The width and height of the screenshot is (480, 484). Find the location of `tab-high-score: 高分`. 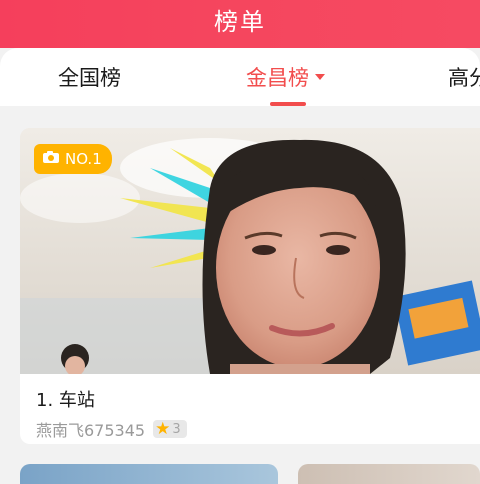

tab-high-score: 高分 is located at coordinates (464, 77).